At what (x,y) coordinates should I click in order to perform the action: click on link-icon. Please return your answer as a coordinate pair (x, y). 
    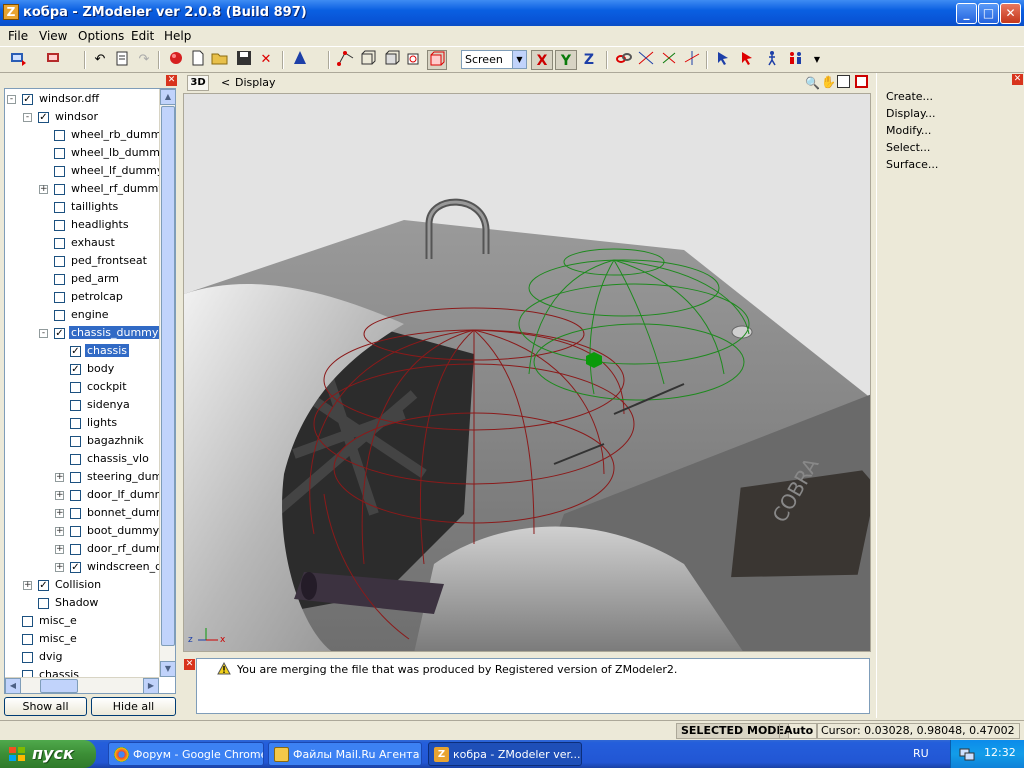
    Looking at the image, I should click on (624, 60).